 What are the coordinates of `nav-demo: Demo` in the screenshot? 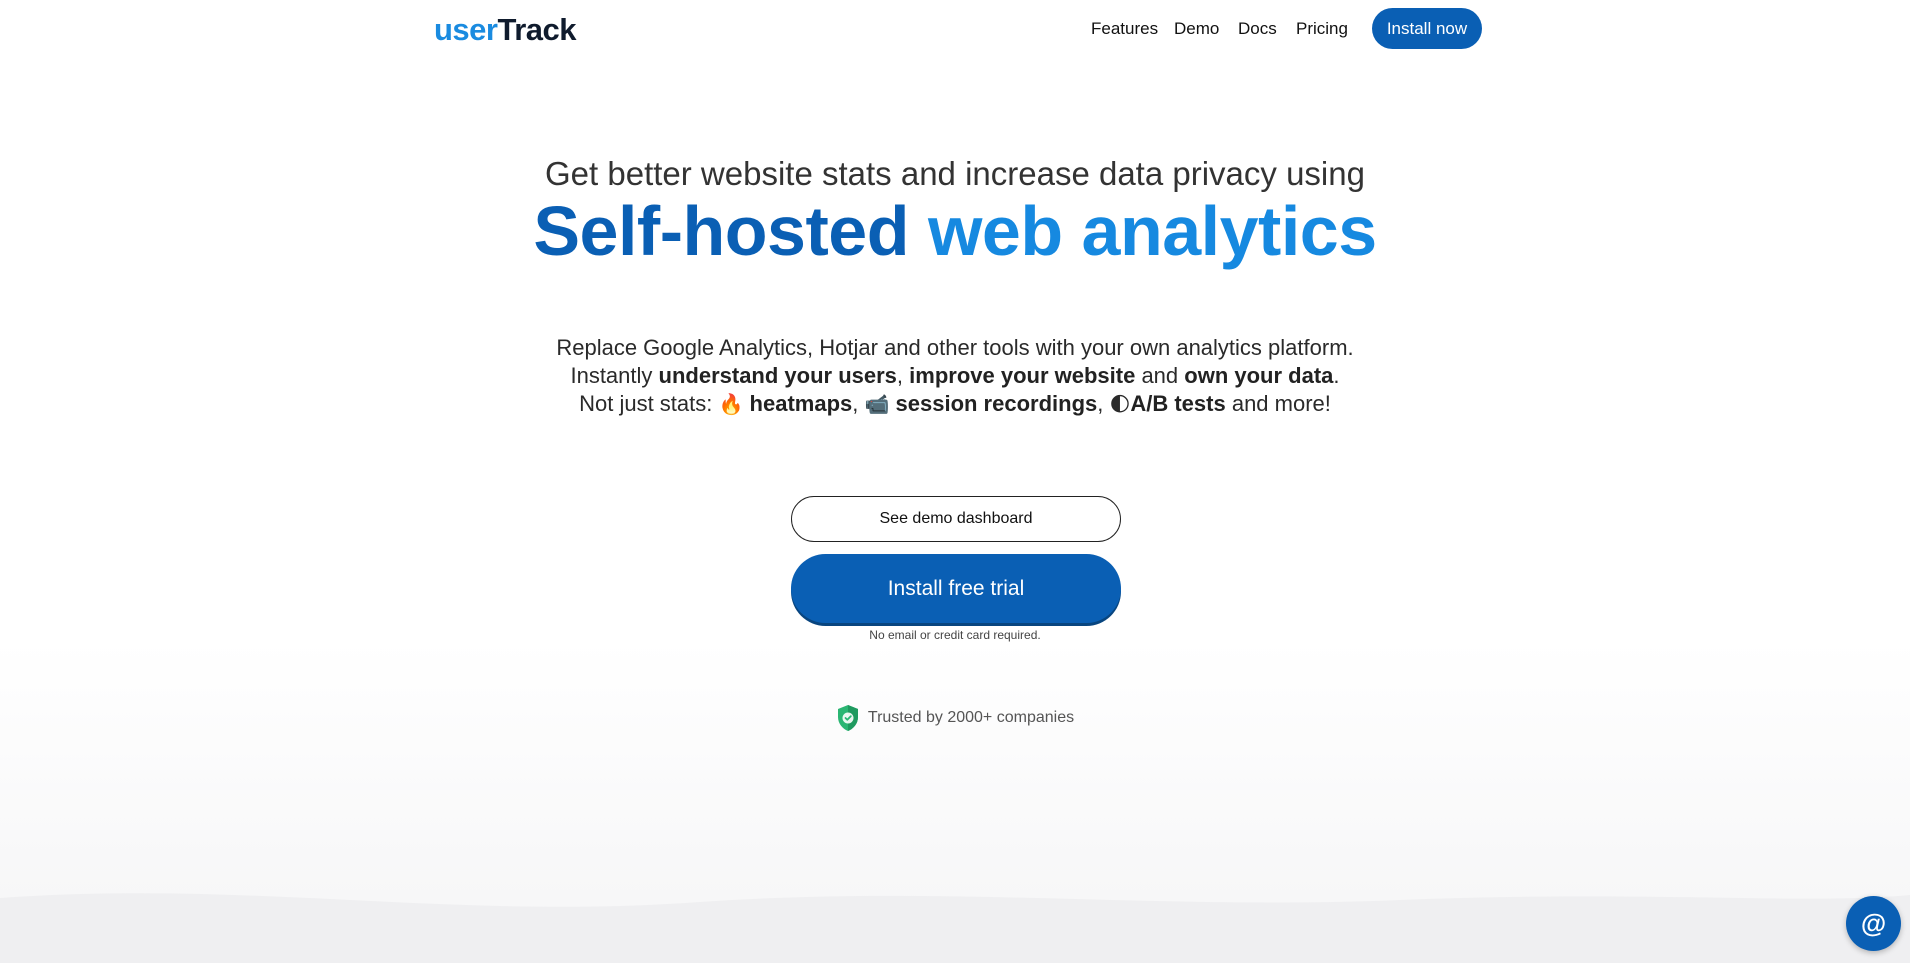 It's located at (1196, 29).